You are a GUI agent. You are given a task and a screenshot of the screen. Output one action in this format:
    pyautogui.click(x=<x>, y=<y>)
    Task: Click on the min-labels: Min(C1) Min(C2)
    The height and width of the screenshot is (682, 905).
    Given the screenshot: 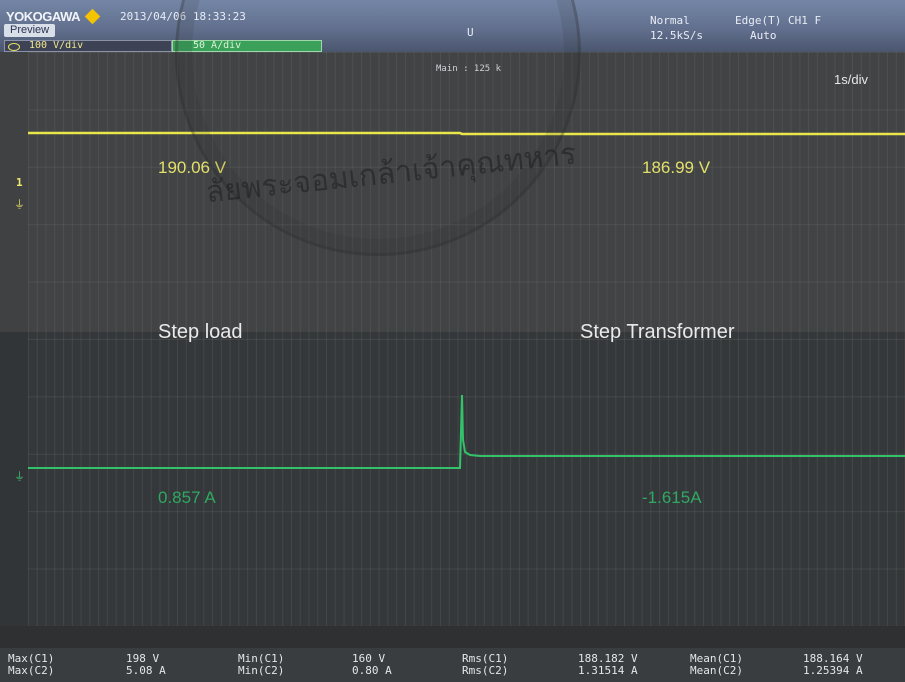 What is the action you would take?
    pyautogui.click(x=261, y=664)
    